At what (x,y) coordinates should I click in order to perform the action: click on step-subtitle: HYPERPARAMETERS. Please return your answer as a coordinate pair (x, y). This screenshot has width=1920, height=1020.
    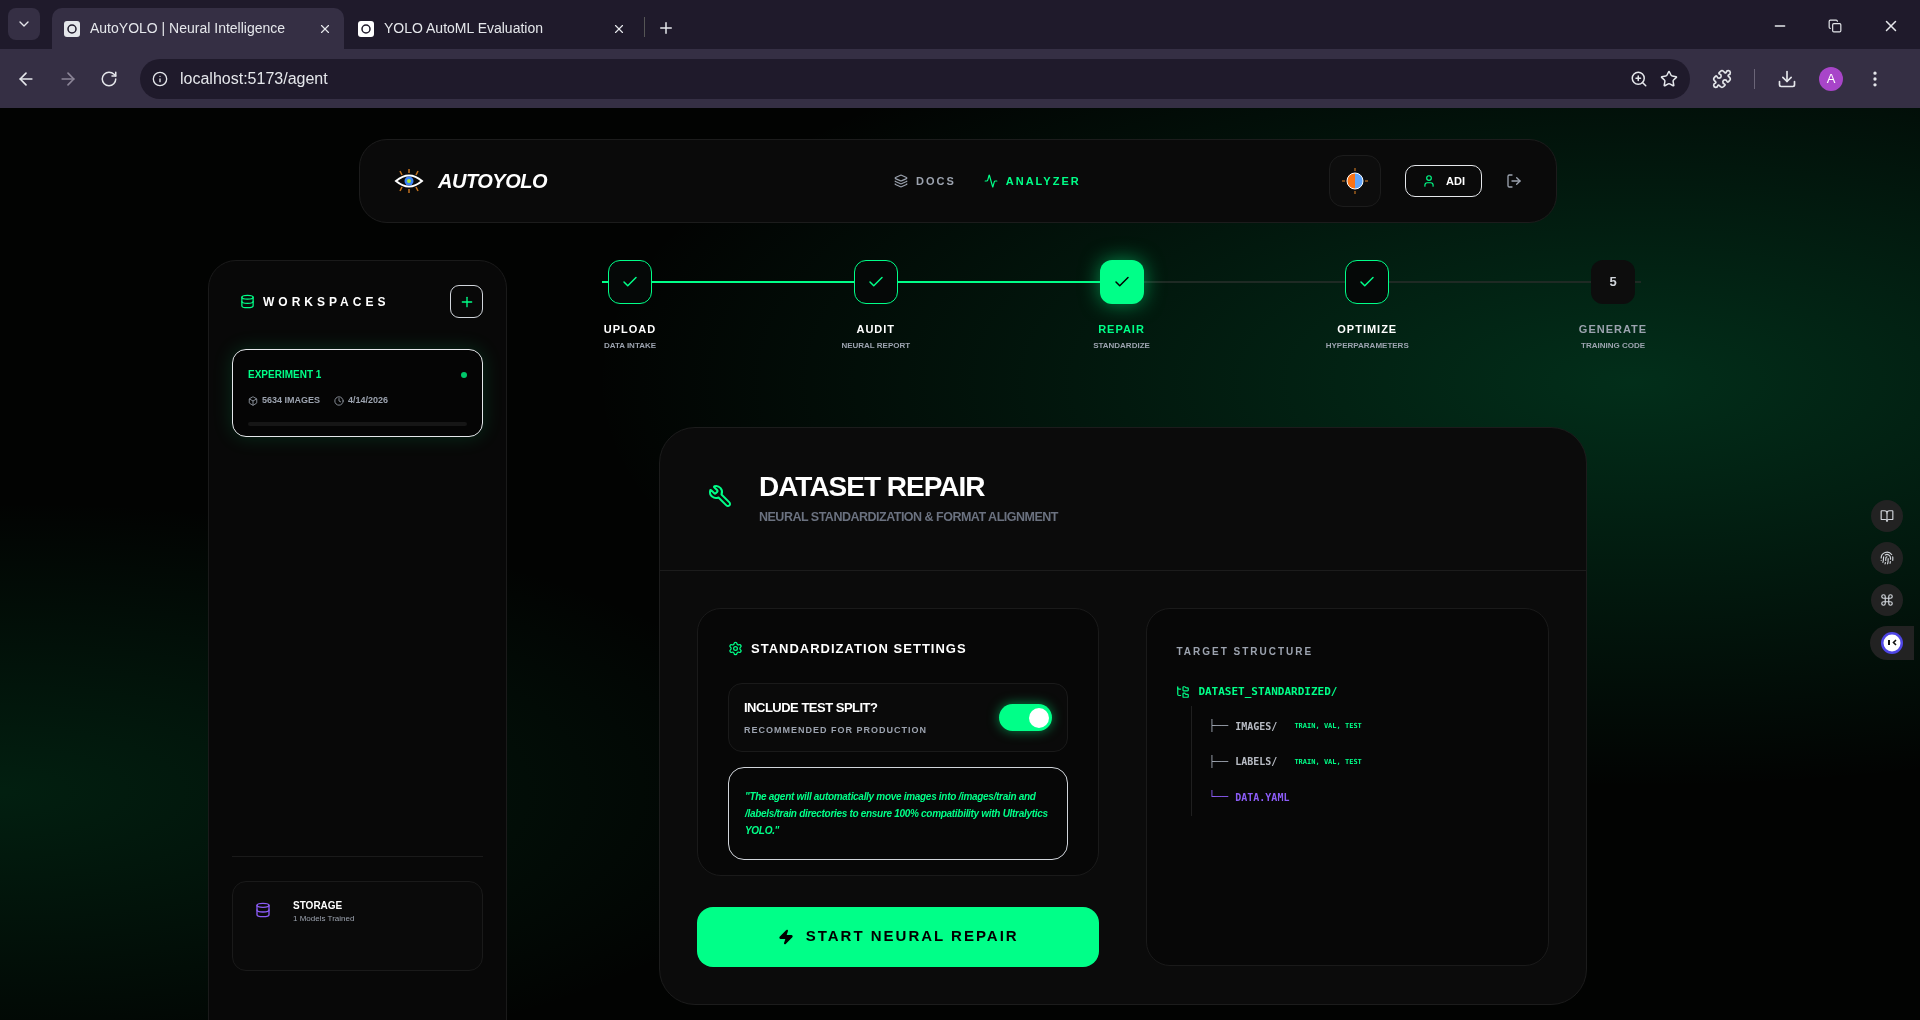
    Looking at the image, I should click on (1367, 345).